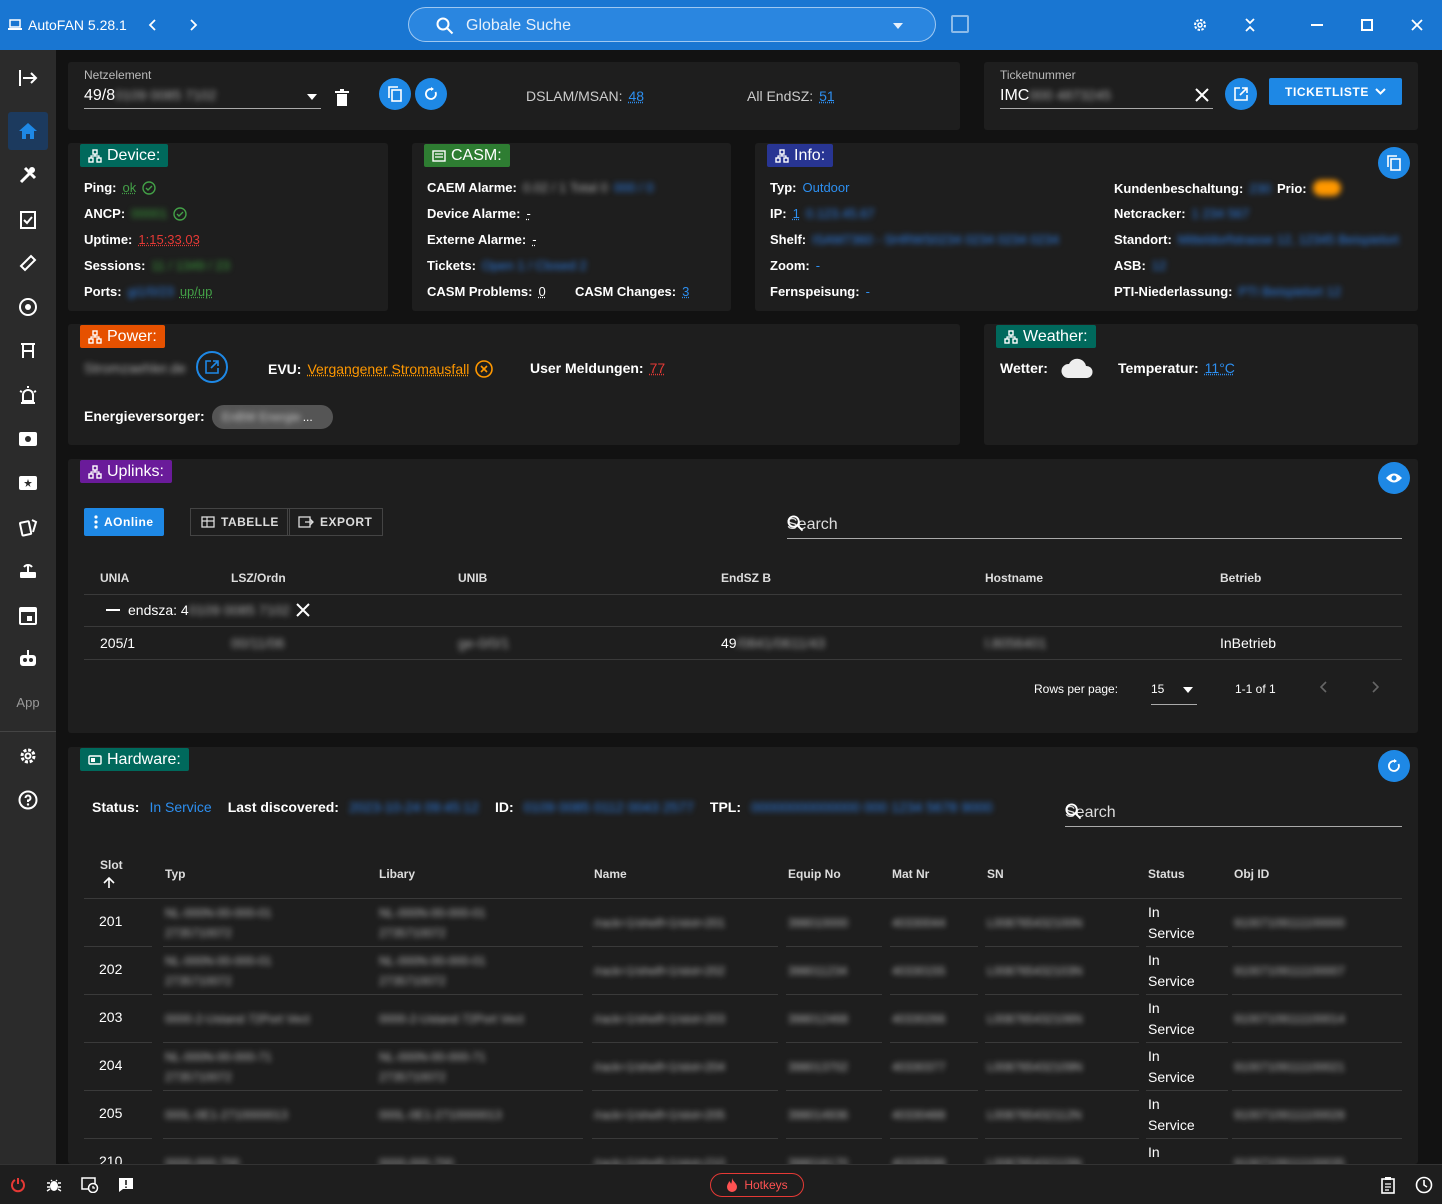 The height and width of the screenshot is (1204, 1442). I want to click on ip-value: 1, so click(796, 213).